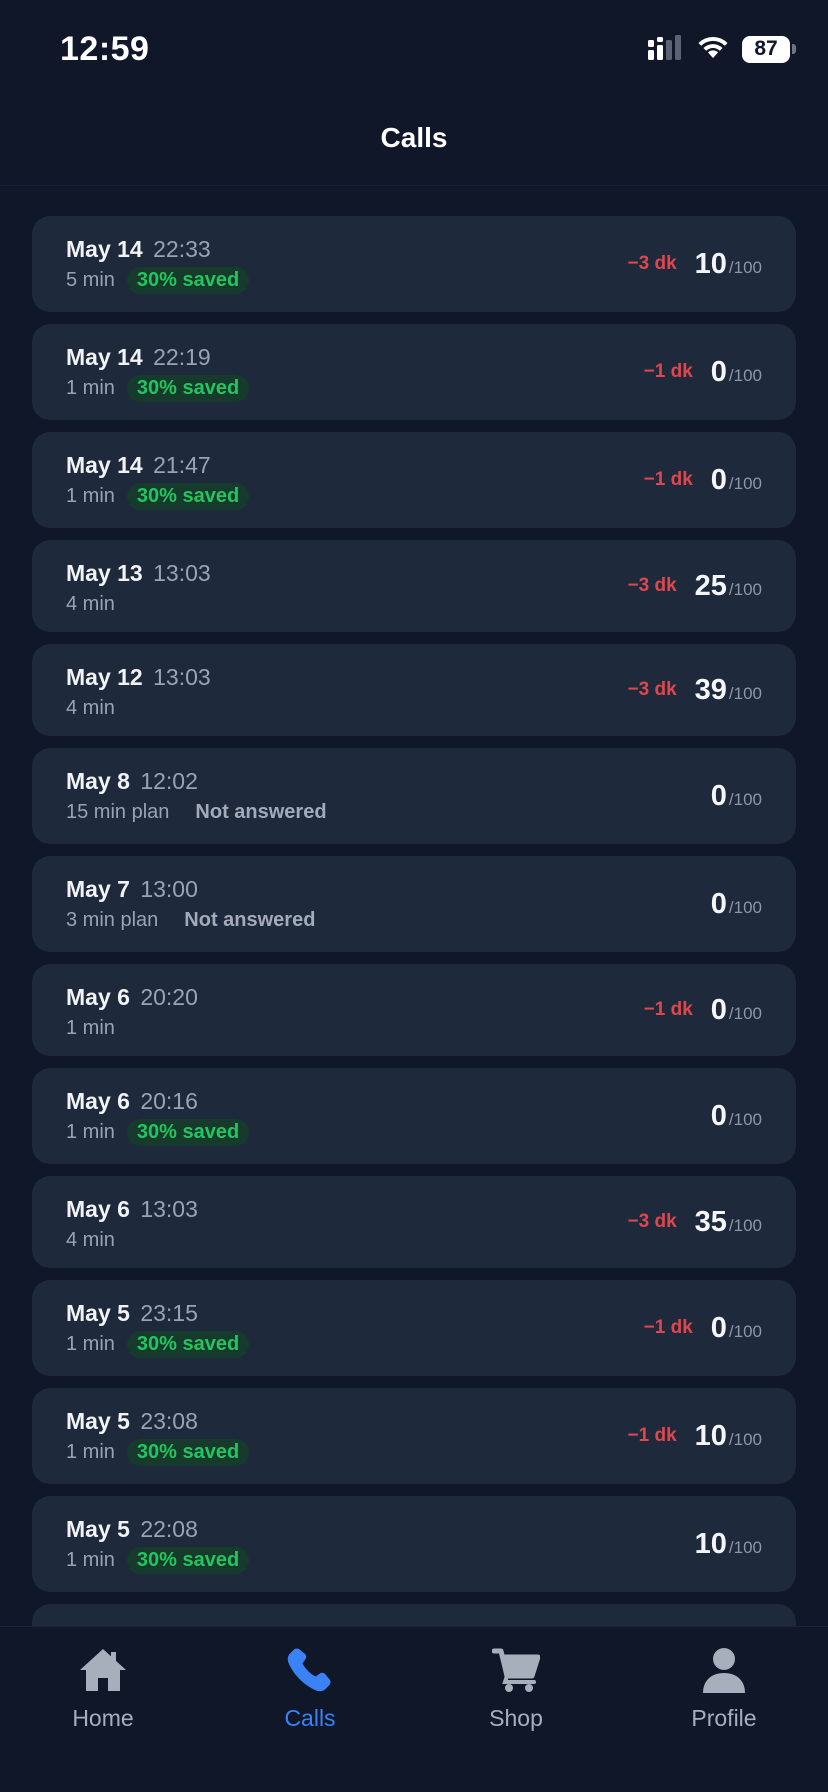 The width and height of the screenshot is (828, 1792). What do you see at coordinates (414, 137) in the screenshot?
I see `page-title: Calls` at bounding box center [414, 137].